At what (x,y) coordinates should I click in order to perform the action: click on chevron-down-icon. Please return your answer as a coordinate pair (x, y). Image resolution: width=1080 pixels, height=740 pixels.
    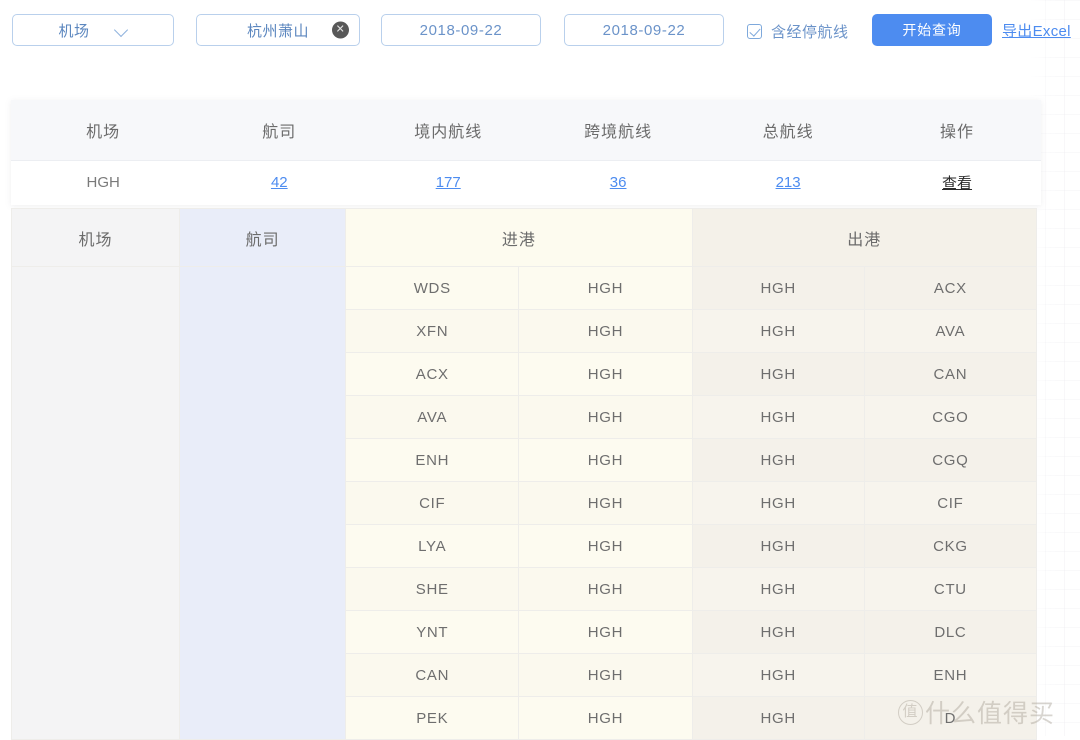
    Looking at the image, I should click on (122, 30).